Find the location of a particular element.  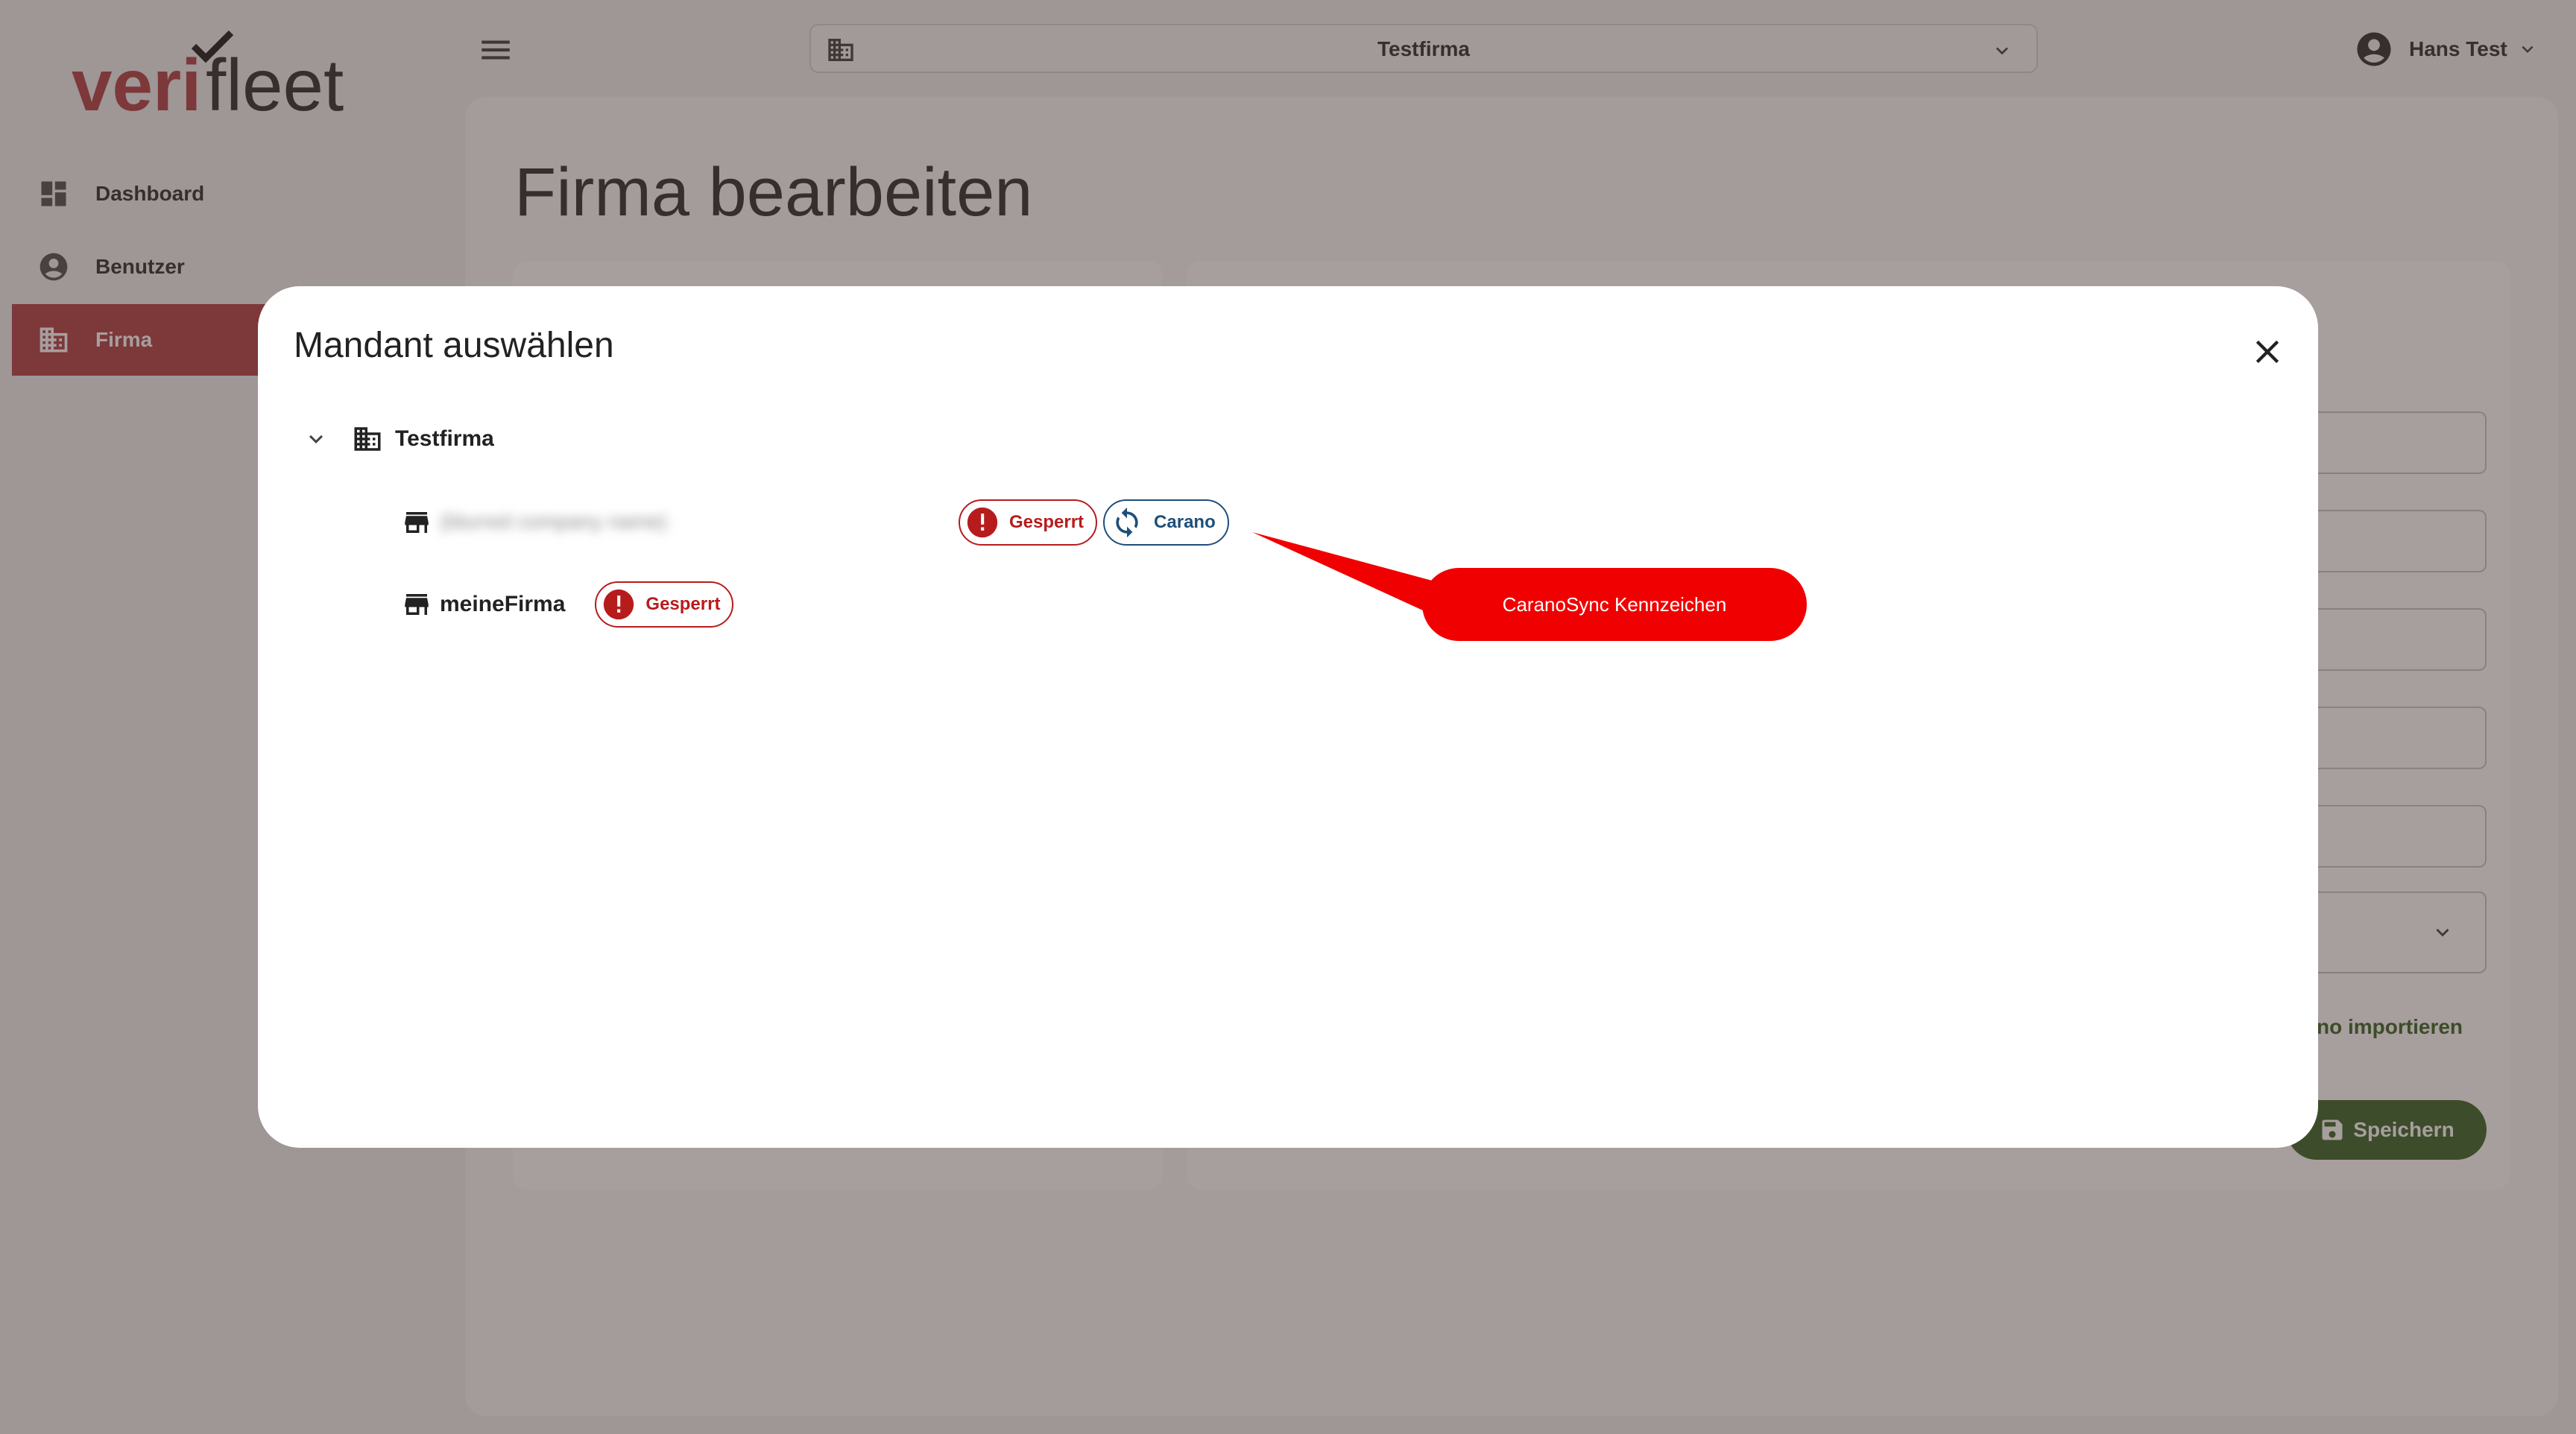

tree-node-child: meineFirma Gesperrt is located at coordinates (567, 605).